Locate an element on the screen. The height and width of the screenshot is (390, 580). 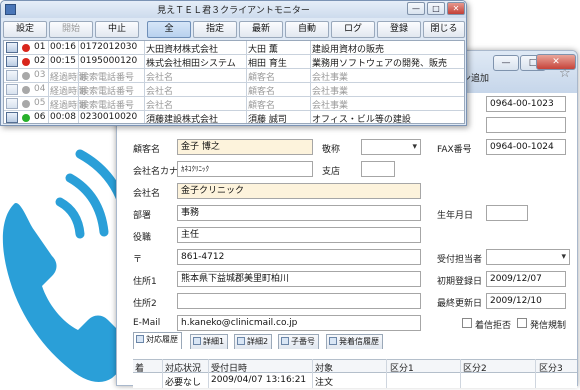
customer-name-label: 顧客名 is located at coordinates (147, 150).